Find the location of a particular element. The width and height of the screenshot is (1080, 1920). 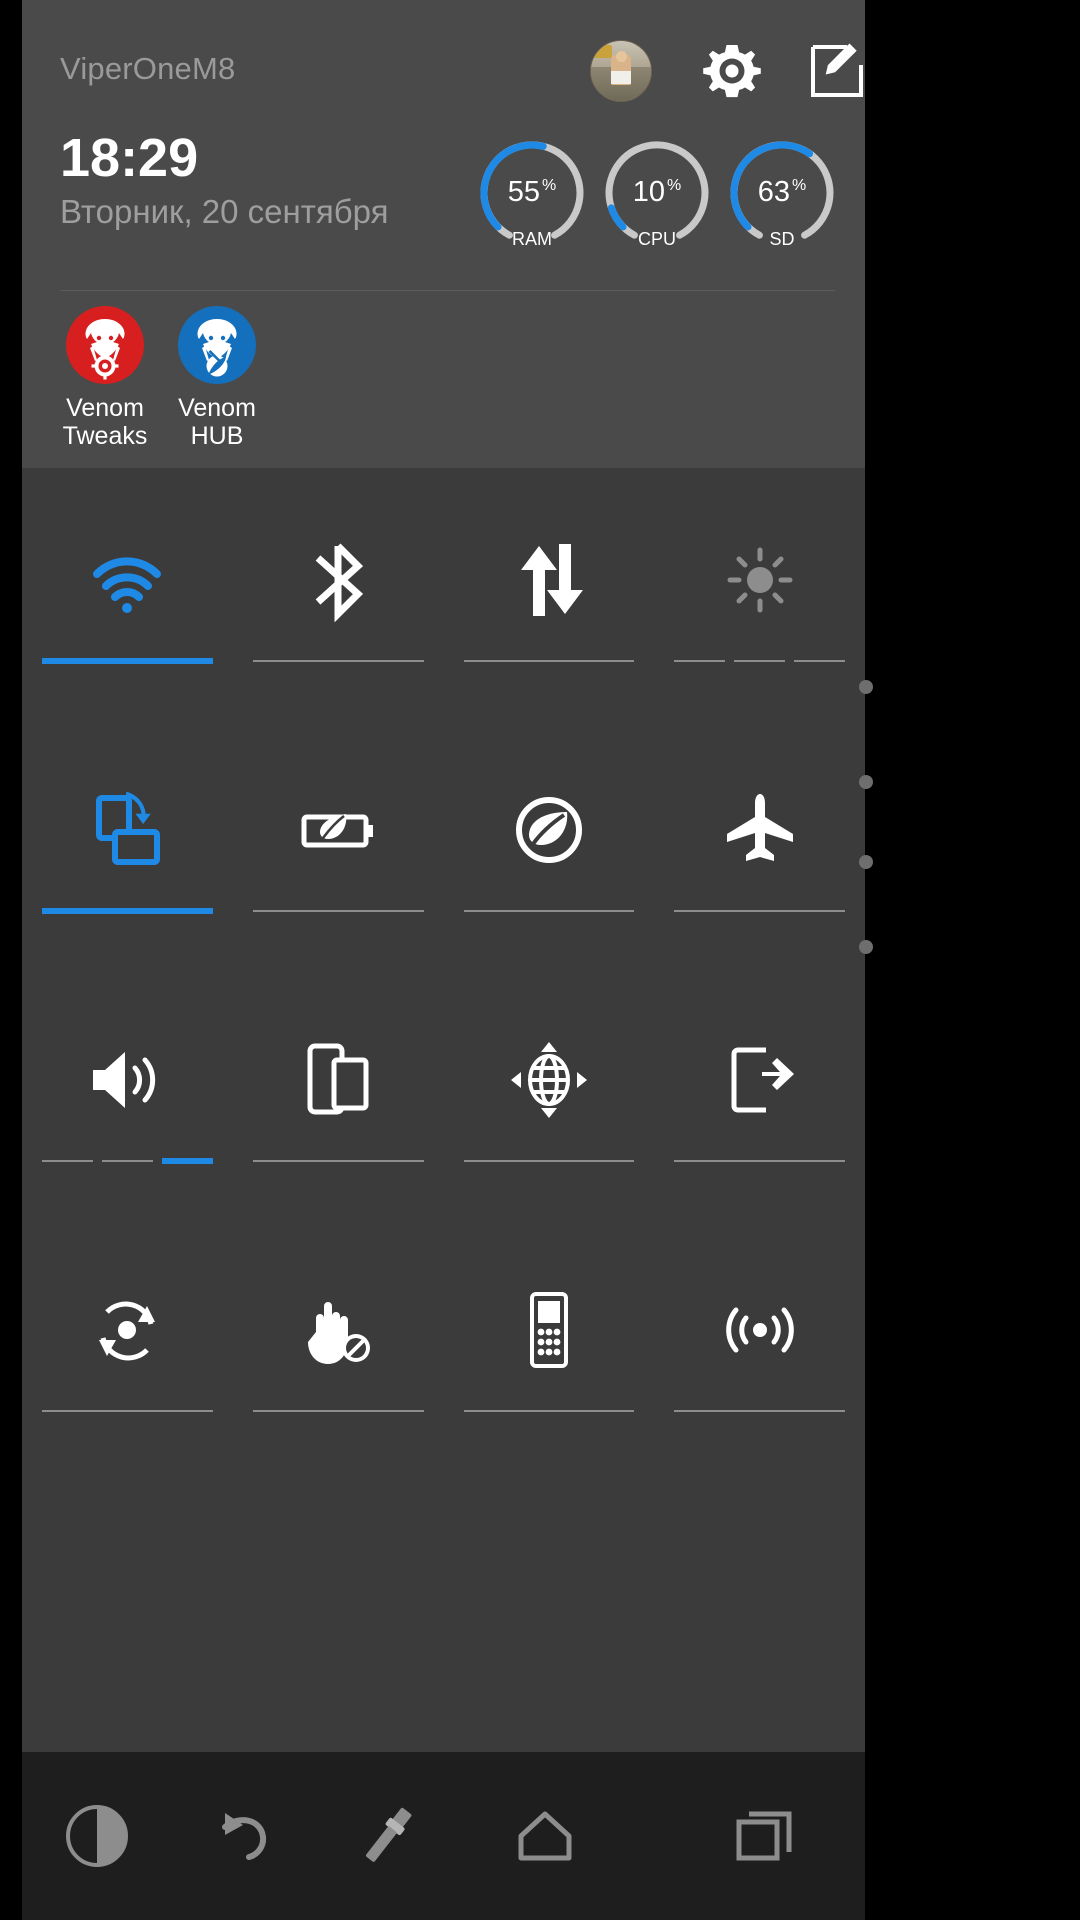

tile-battery-saver is located at coordinates (338, 843).